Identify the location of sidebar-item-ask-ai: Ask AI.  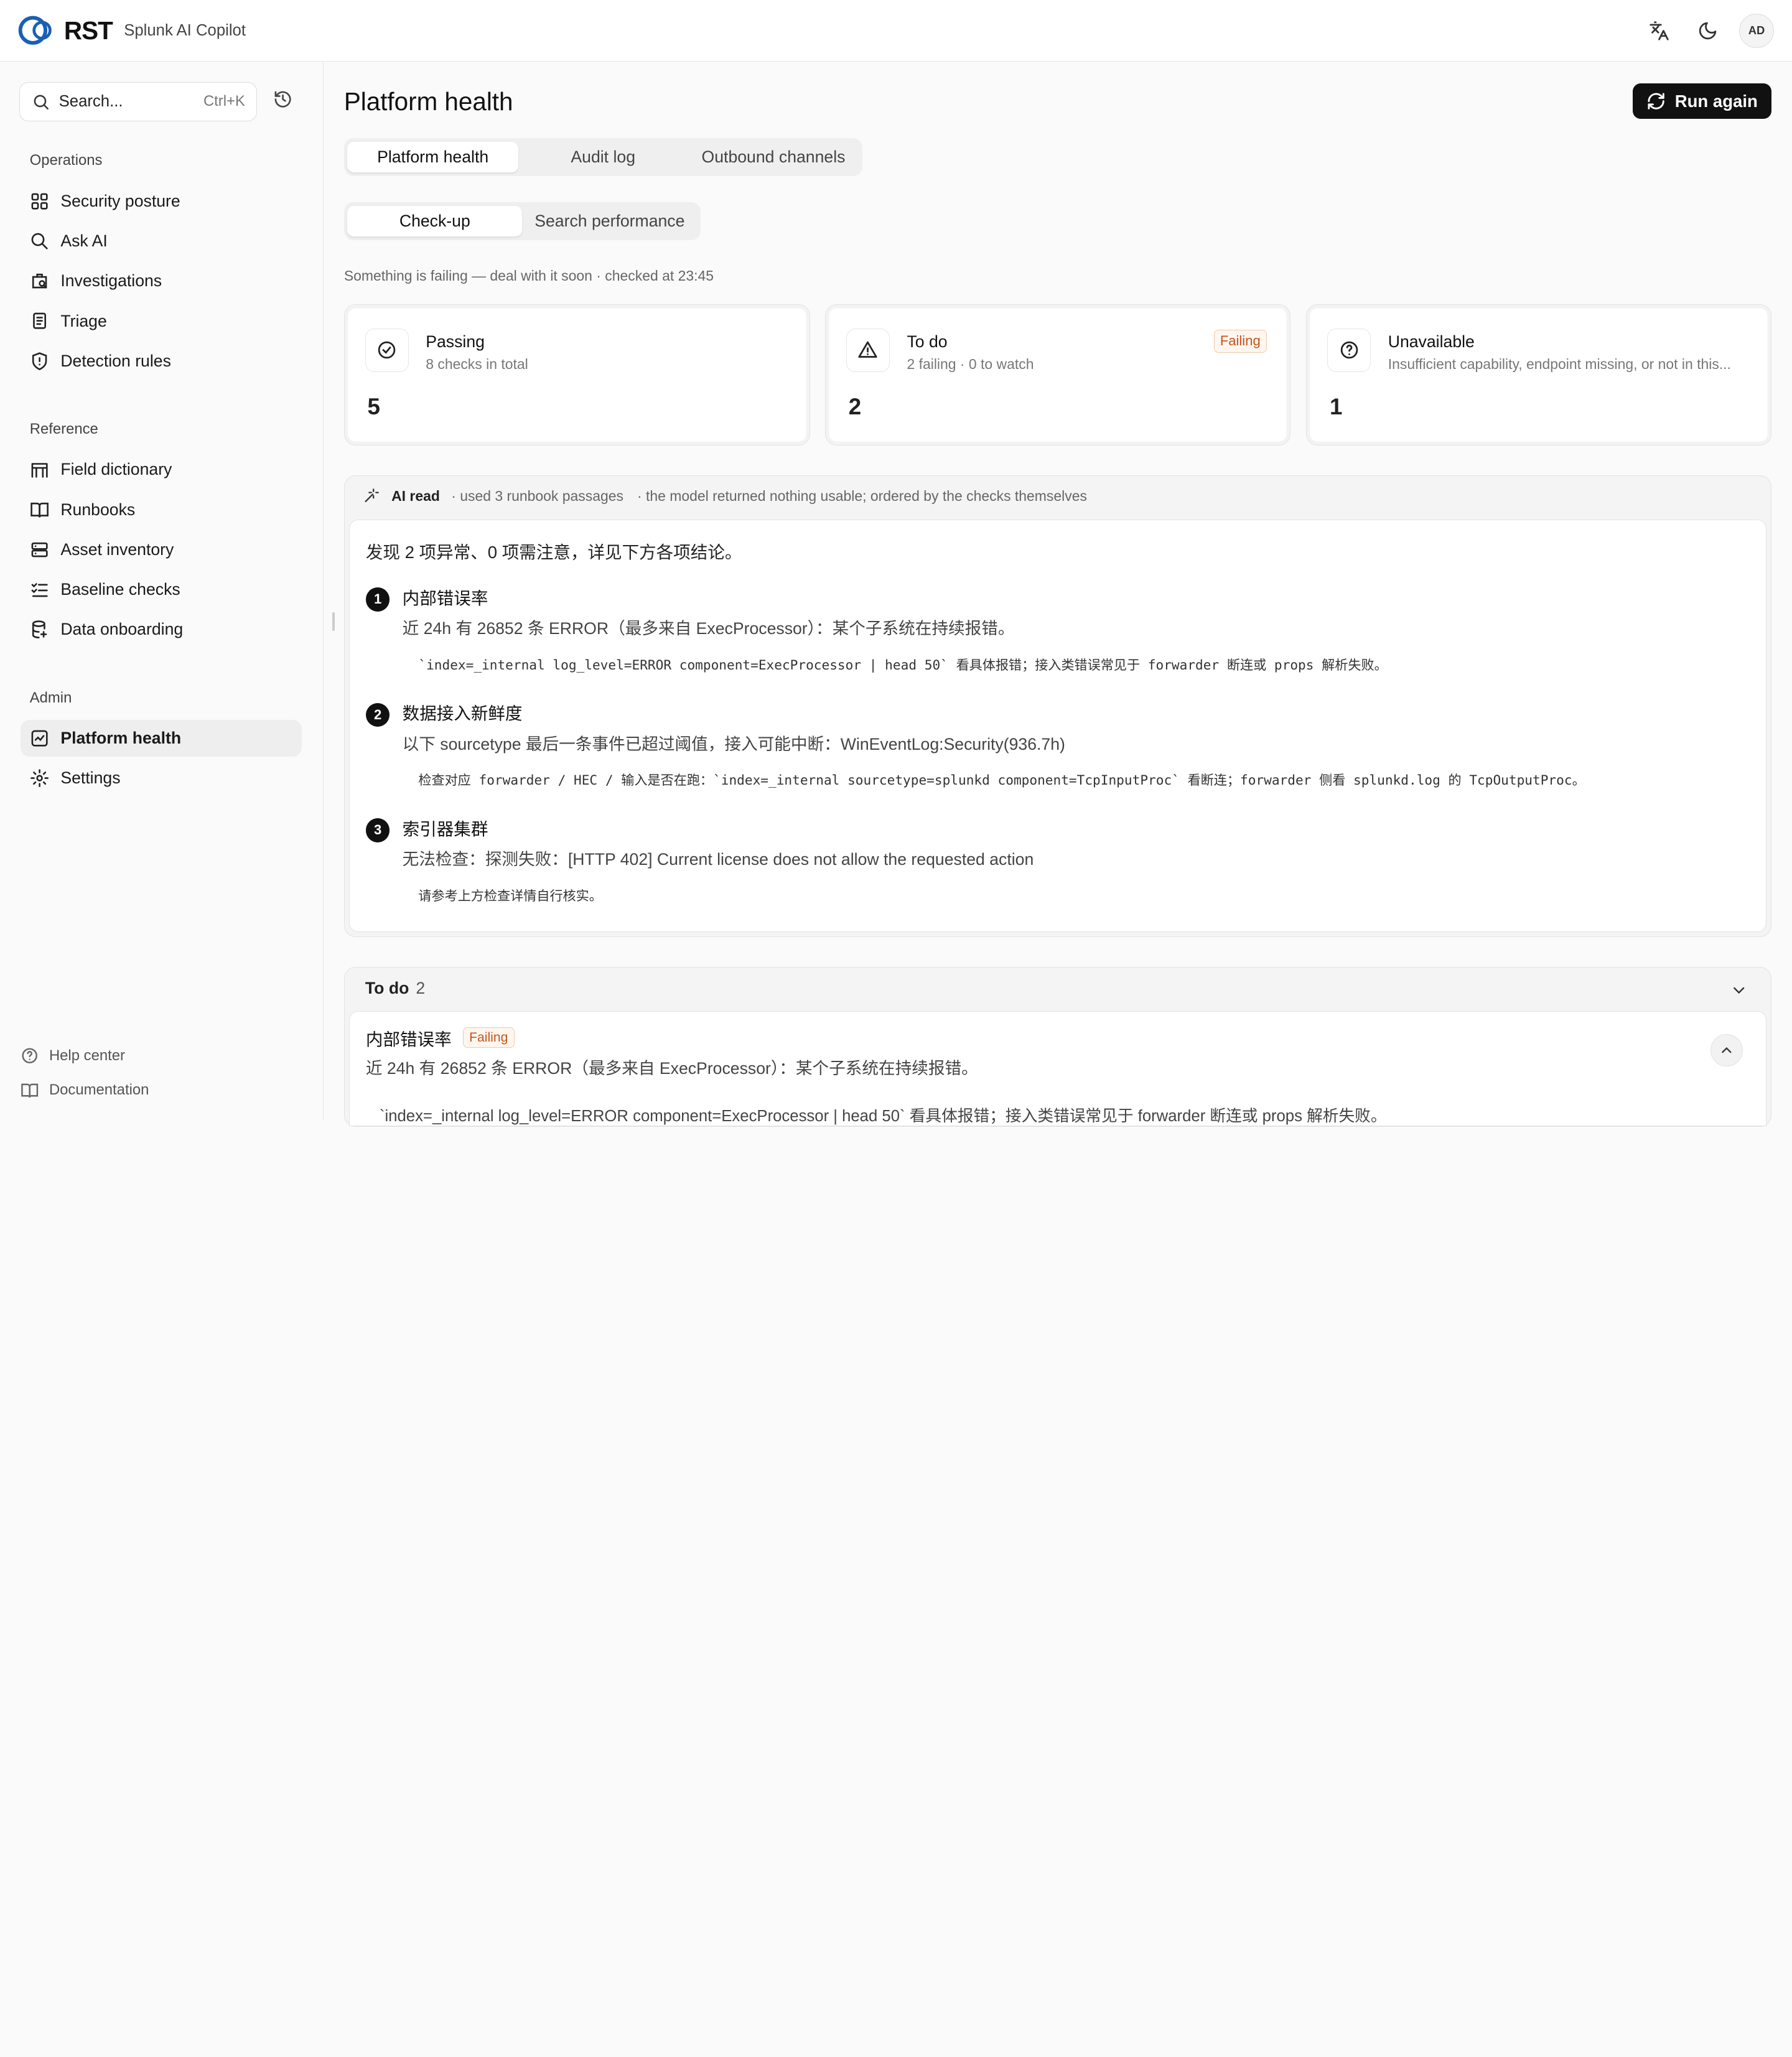
(161, 241).